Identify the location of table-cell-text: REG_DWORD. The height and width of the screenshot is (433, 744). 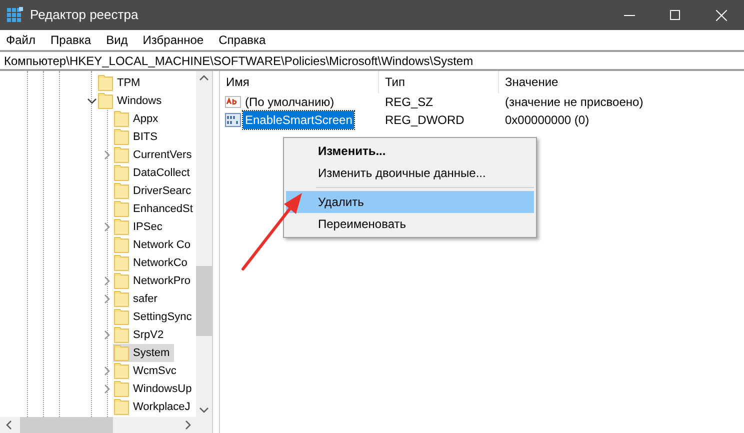
(425, 120).